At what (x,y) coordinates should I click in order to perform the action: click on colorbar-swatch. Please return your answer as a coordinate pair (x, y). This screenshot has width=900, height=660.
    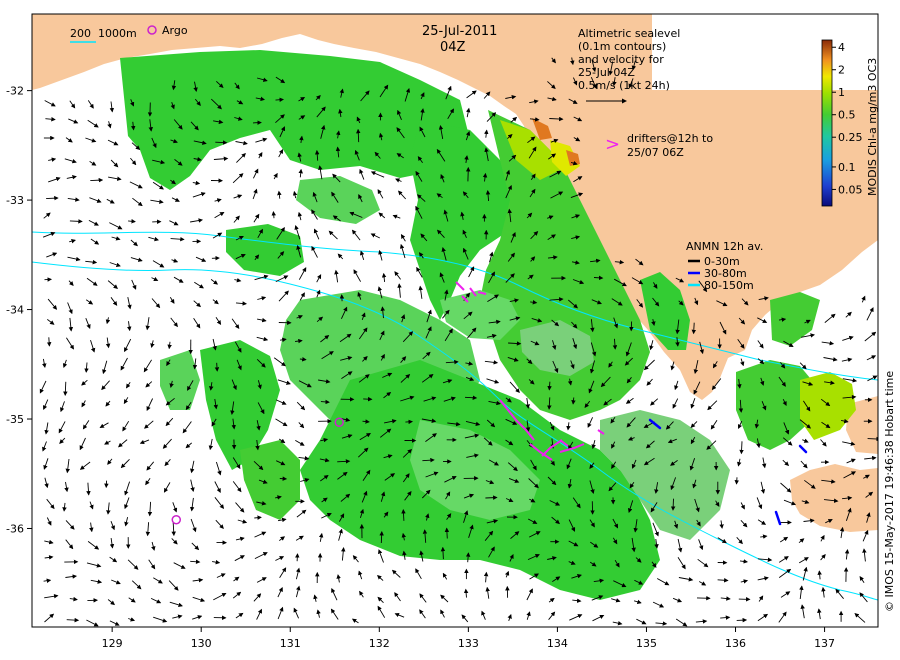
    Looking at the image, I should click on (827, 123).